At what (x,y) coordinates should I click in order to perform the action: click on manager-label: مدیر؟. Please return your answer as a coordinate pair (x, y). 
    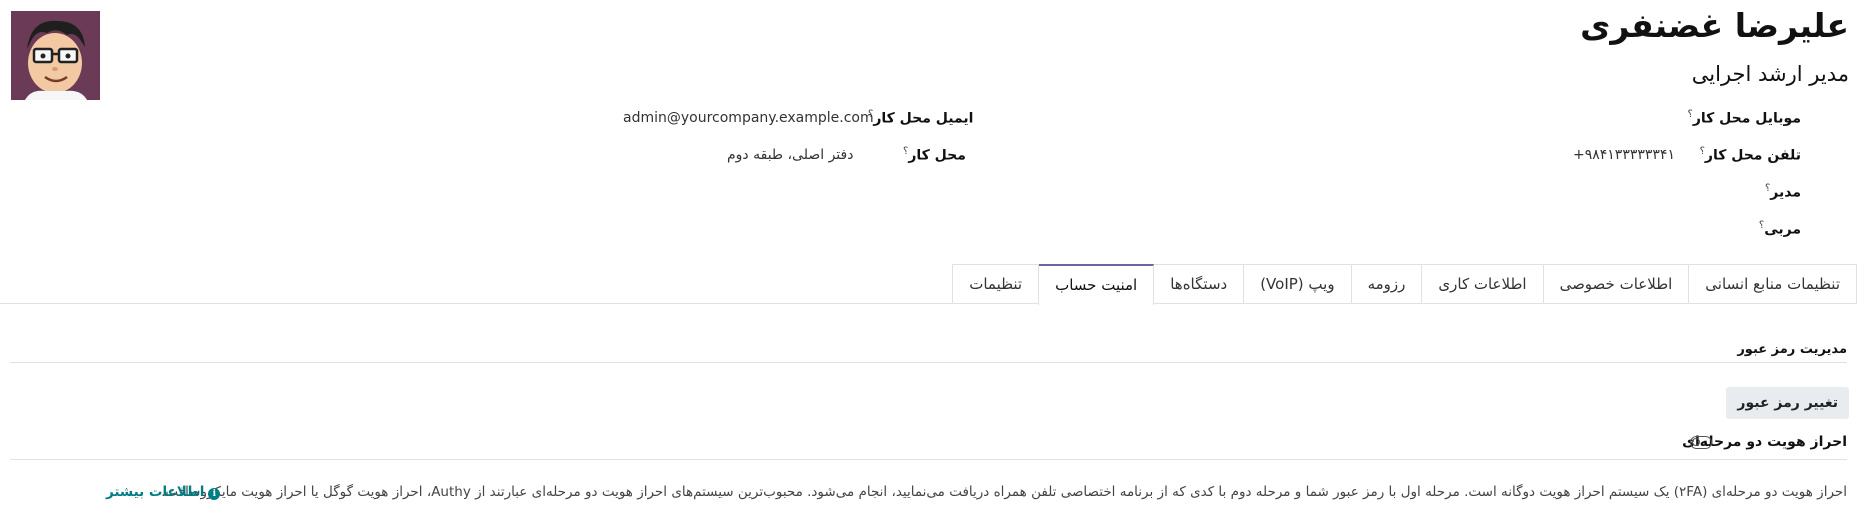
    Looking at the image, I should click on (1782, 192).